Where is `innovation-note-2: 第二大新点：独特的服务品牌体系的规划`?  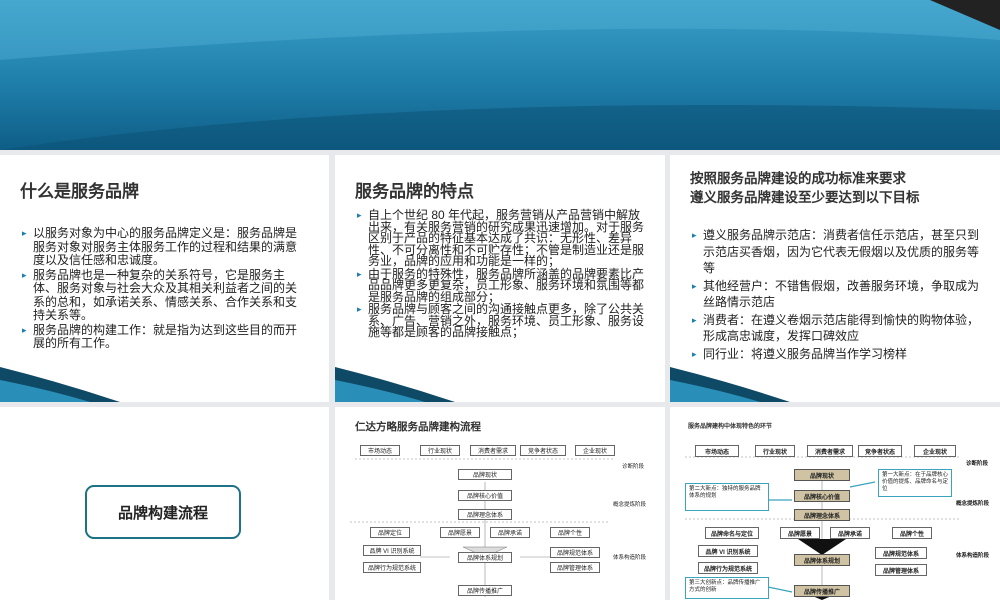 innovation-note-2: 第二大新点：独特的服务品牌体系的规划 is located at coordinates (727, 497).